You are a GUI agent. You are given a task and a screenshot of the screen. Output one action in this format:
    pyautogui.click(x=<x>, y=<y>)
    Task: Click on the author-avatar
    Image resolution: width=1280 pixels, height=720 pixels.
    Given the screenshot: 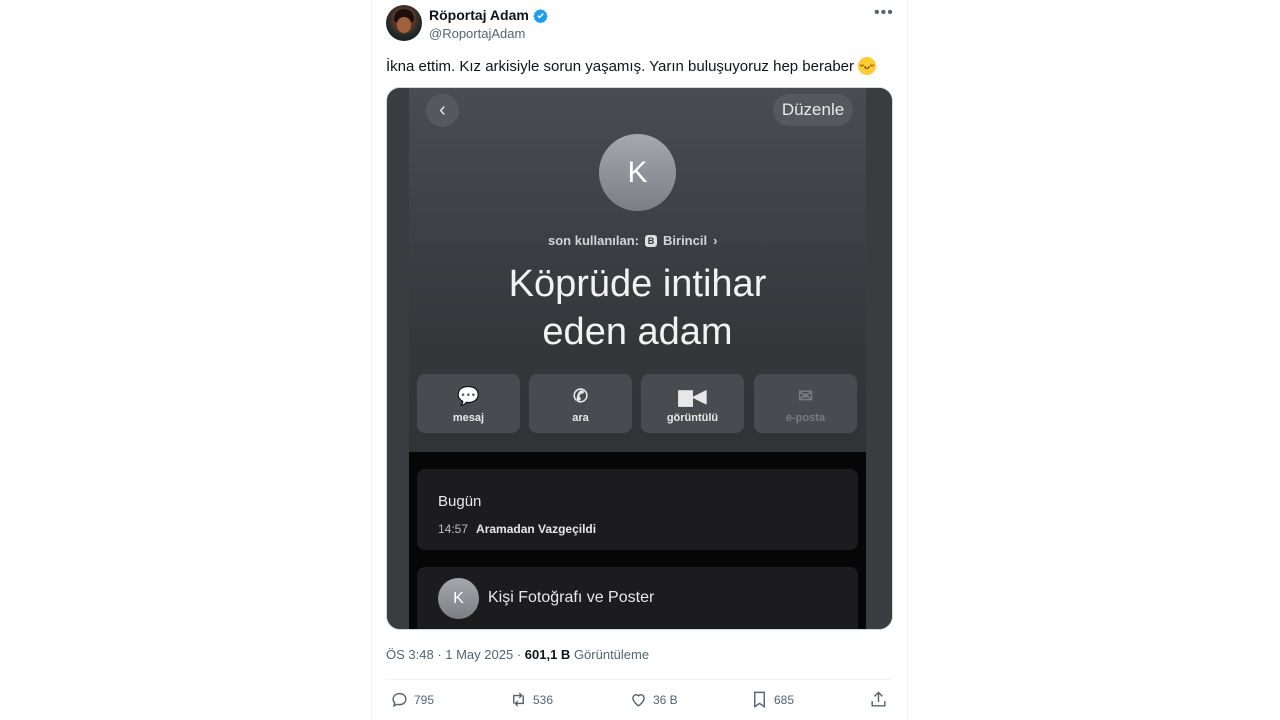 What is the action you would take?
    pyautogui.click(x=404, y=23)
    